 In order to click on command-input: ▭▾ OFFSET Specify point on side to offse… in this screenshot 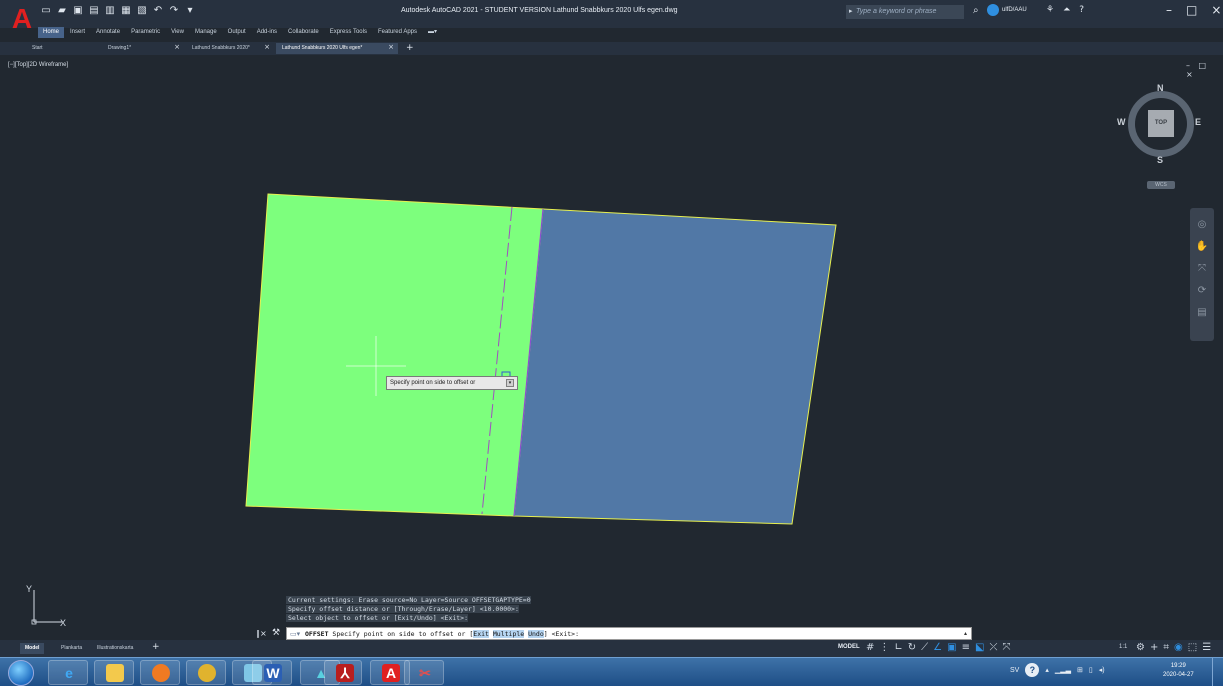, I will do `click(629, 633)`.